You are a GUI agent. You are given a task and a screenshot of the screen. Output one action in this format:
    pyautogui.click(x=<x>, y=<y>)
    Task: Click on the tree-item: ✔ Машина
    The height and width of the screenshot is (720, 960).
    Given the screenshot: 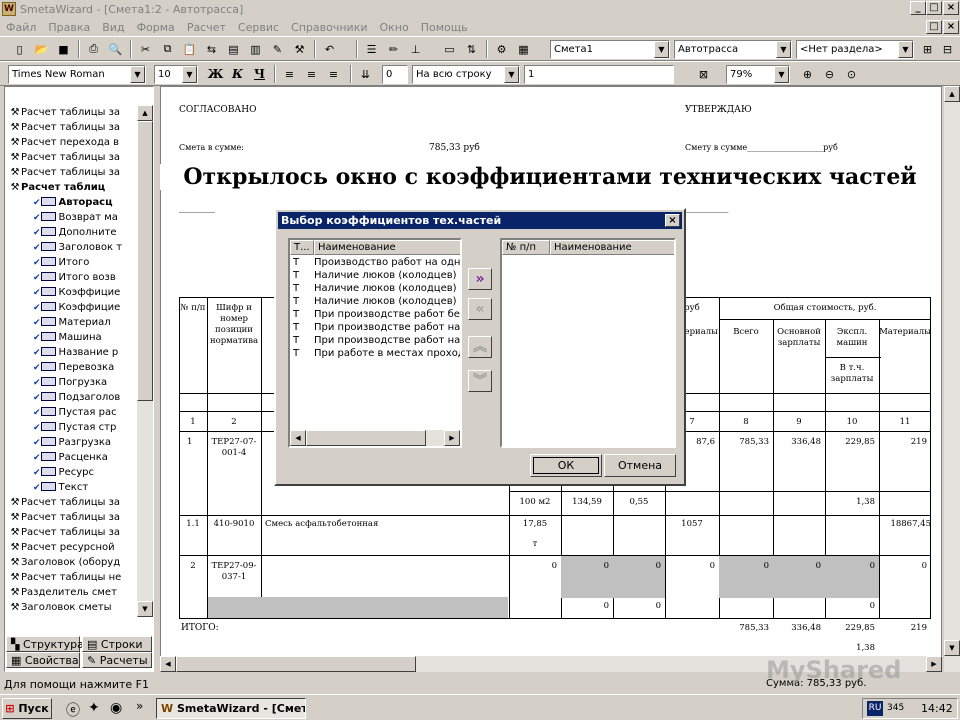 What is the action you would take?
    pyautogui.click(x=71, y=337)
    